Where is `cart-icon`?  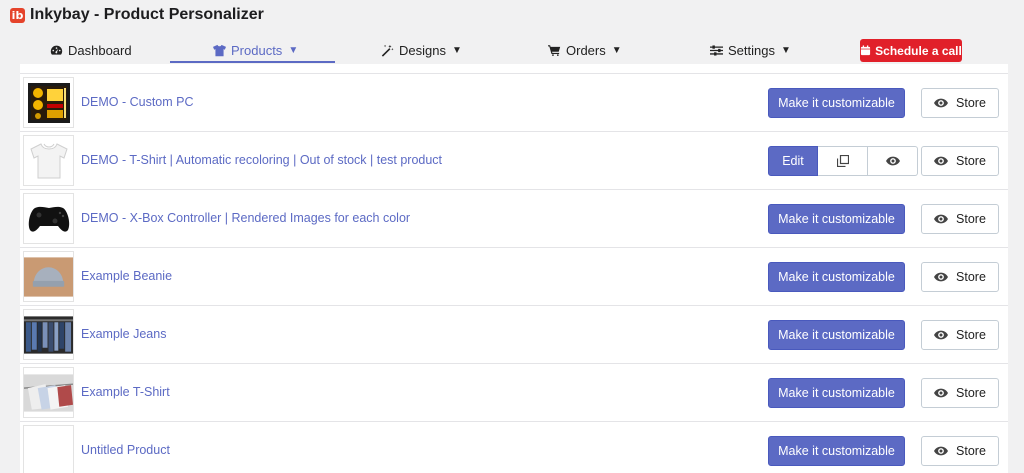
cart-icon is located at coordinates (554, 50).